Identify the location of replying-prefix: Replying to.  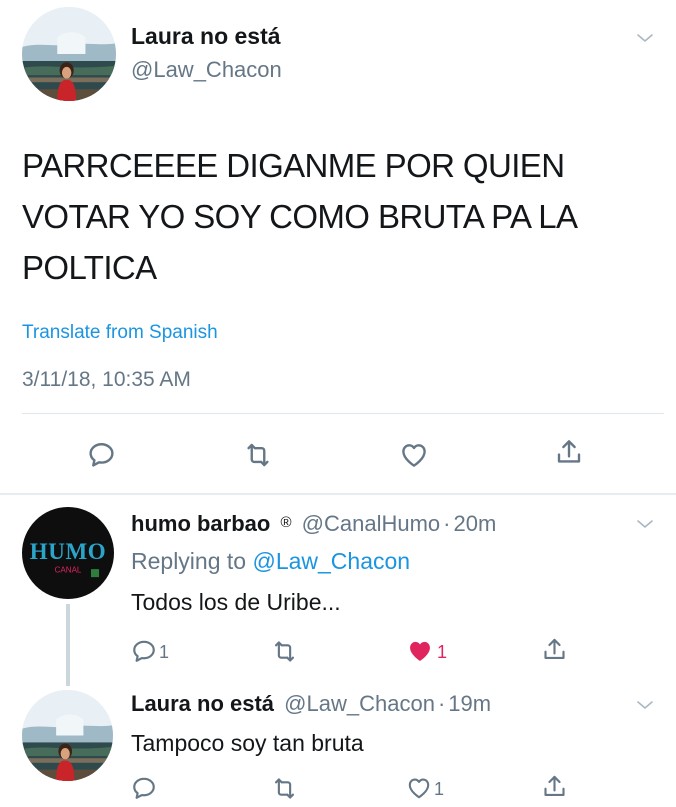
(189, 561).